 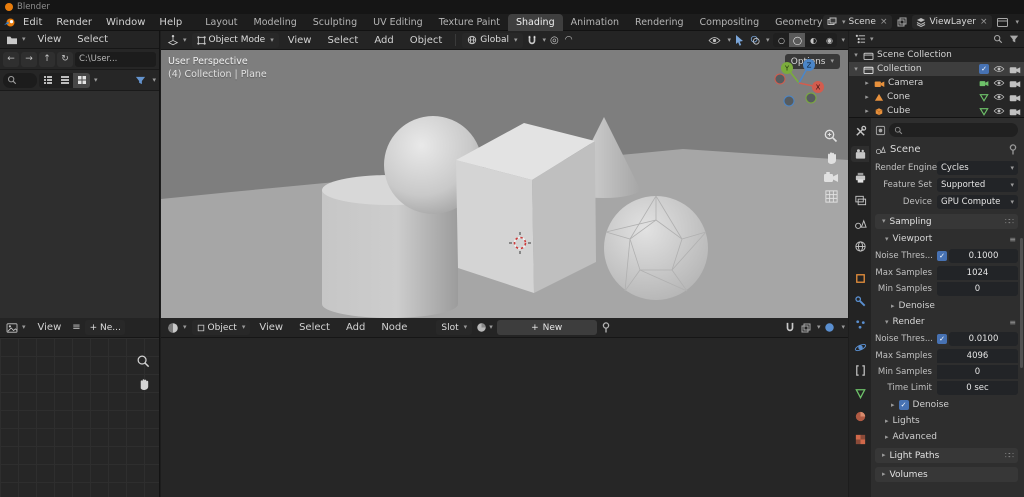 I want to click on tab-object-properties, so click(x=860, y=278).